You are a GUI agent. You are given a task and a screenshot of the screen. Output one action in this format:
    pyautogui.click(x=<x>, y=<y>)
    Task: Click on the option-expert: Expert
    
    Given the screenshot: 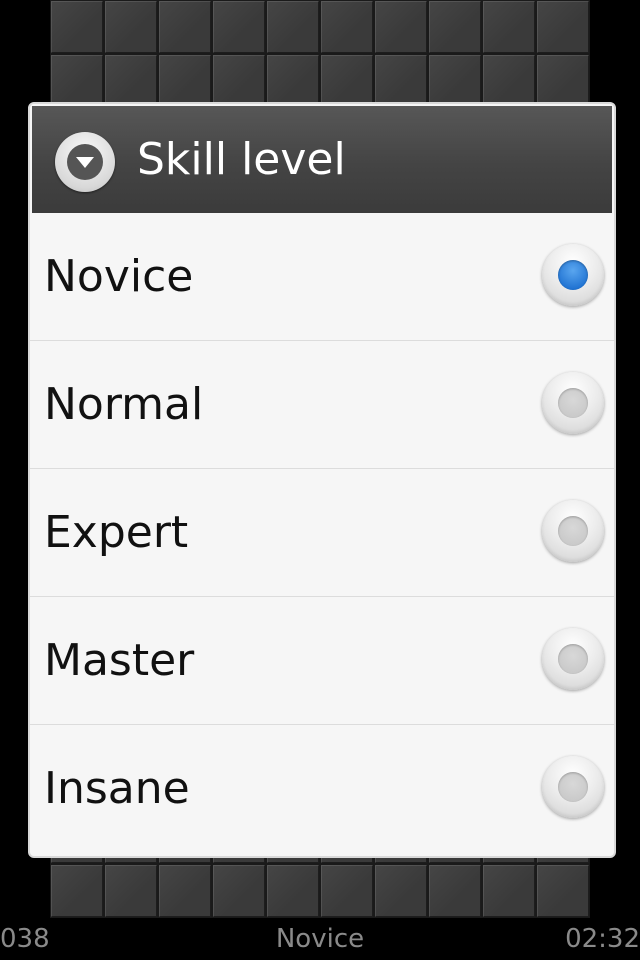 What is the action you would take?
    pyautogui.click(x=322, y=533)
    